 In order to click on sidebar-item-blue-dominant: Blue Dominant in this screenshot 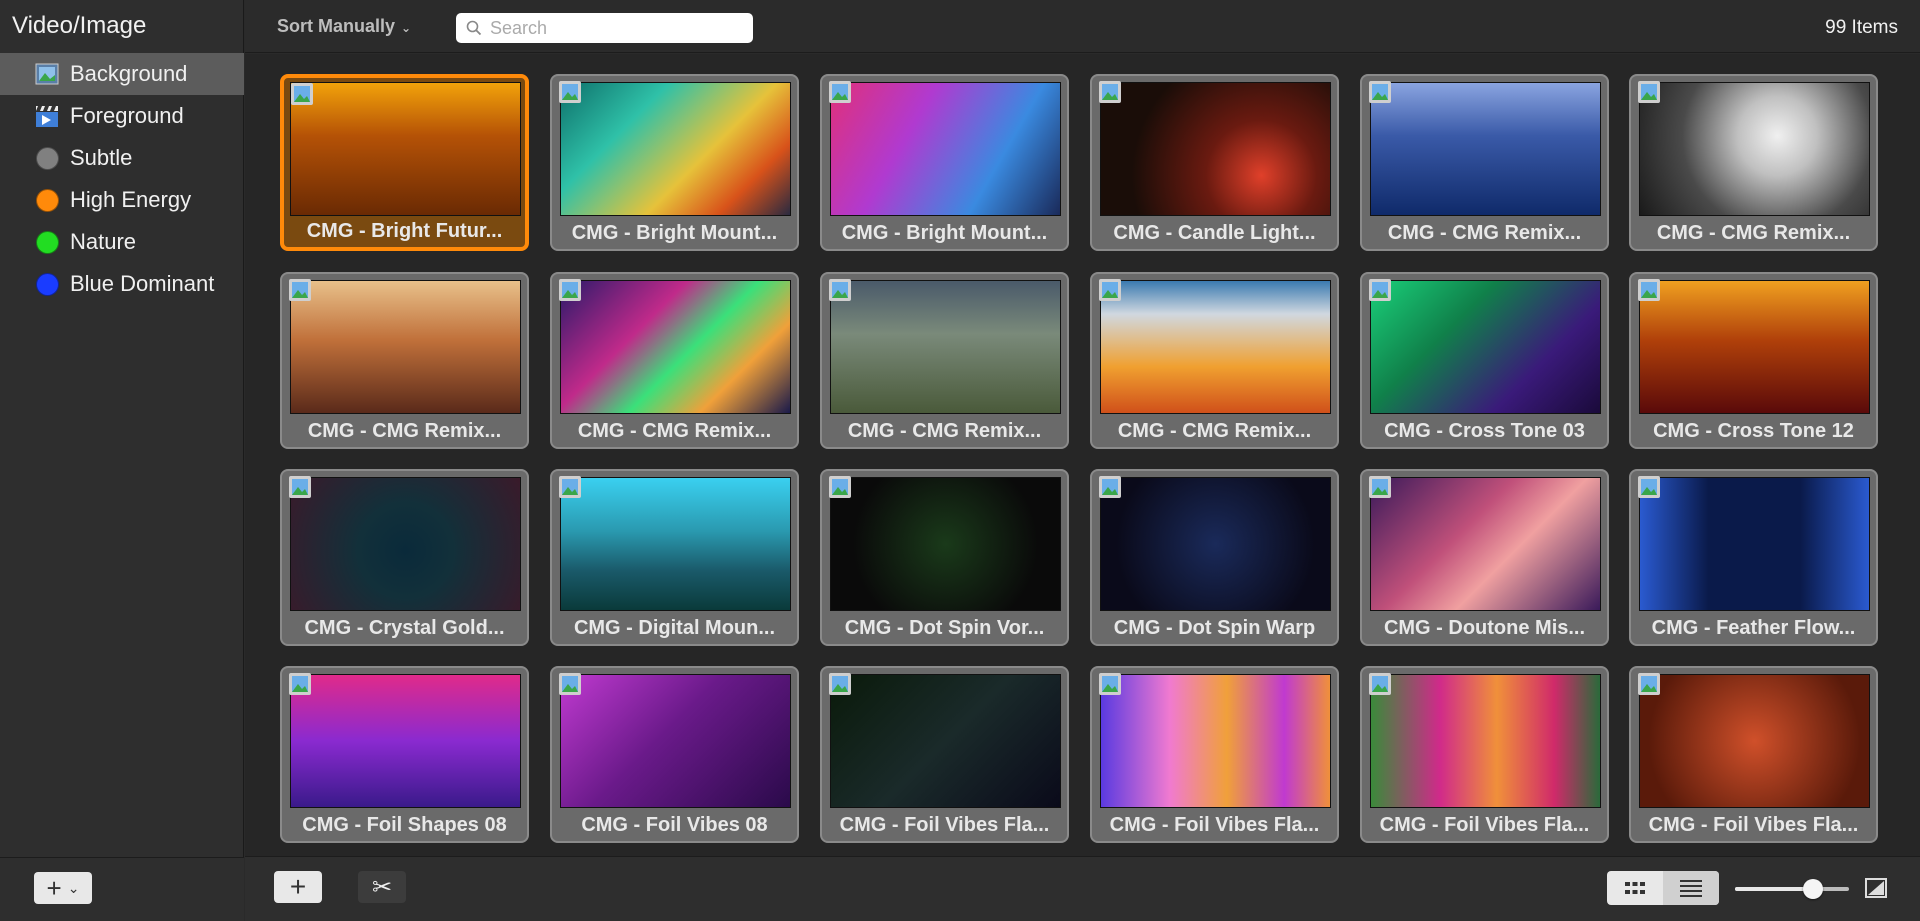, I will do `click(122, 284)`.